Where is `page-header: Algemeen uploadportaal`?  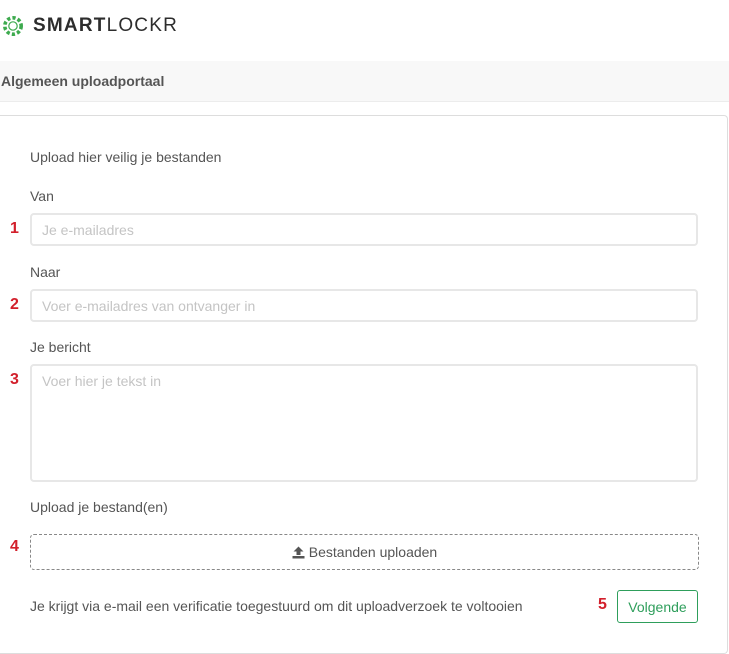
page-header: Algemeen uploadportaal is located at coordinates (364, 81).